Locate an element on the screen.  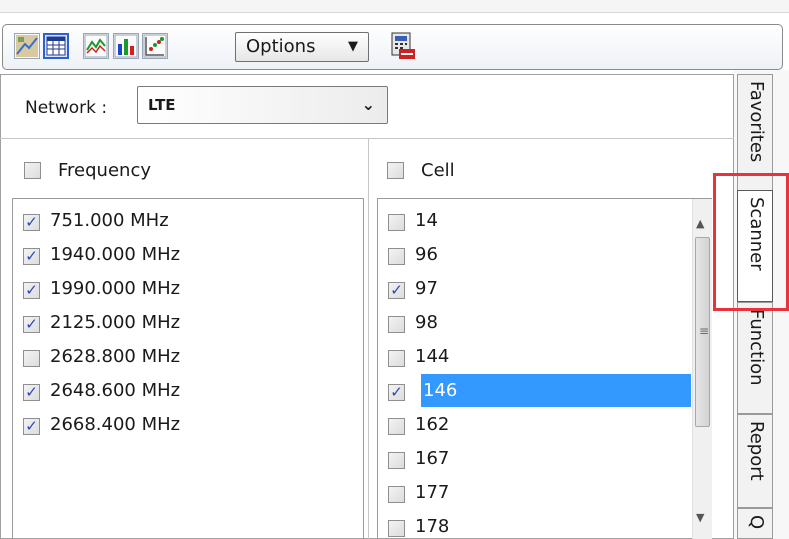
cell-row-label: 177 is located at coordinates (432, 492).